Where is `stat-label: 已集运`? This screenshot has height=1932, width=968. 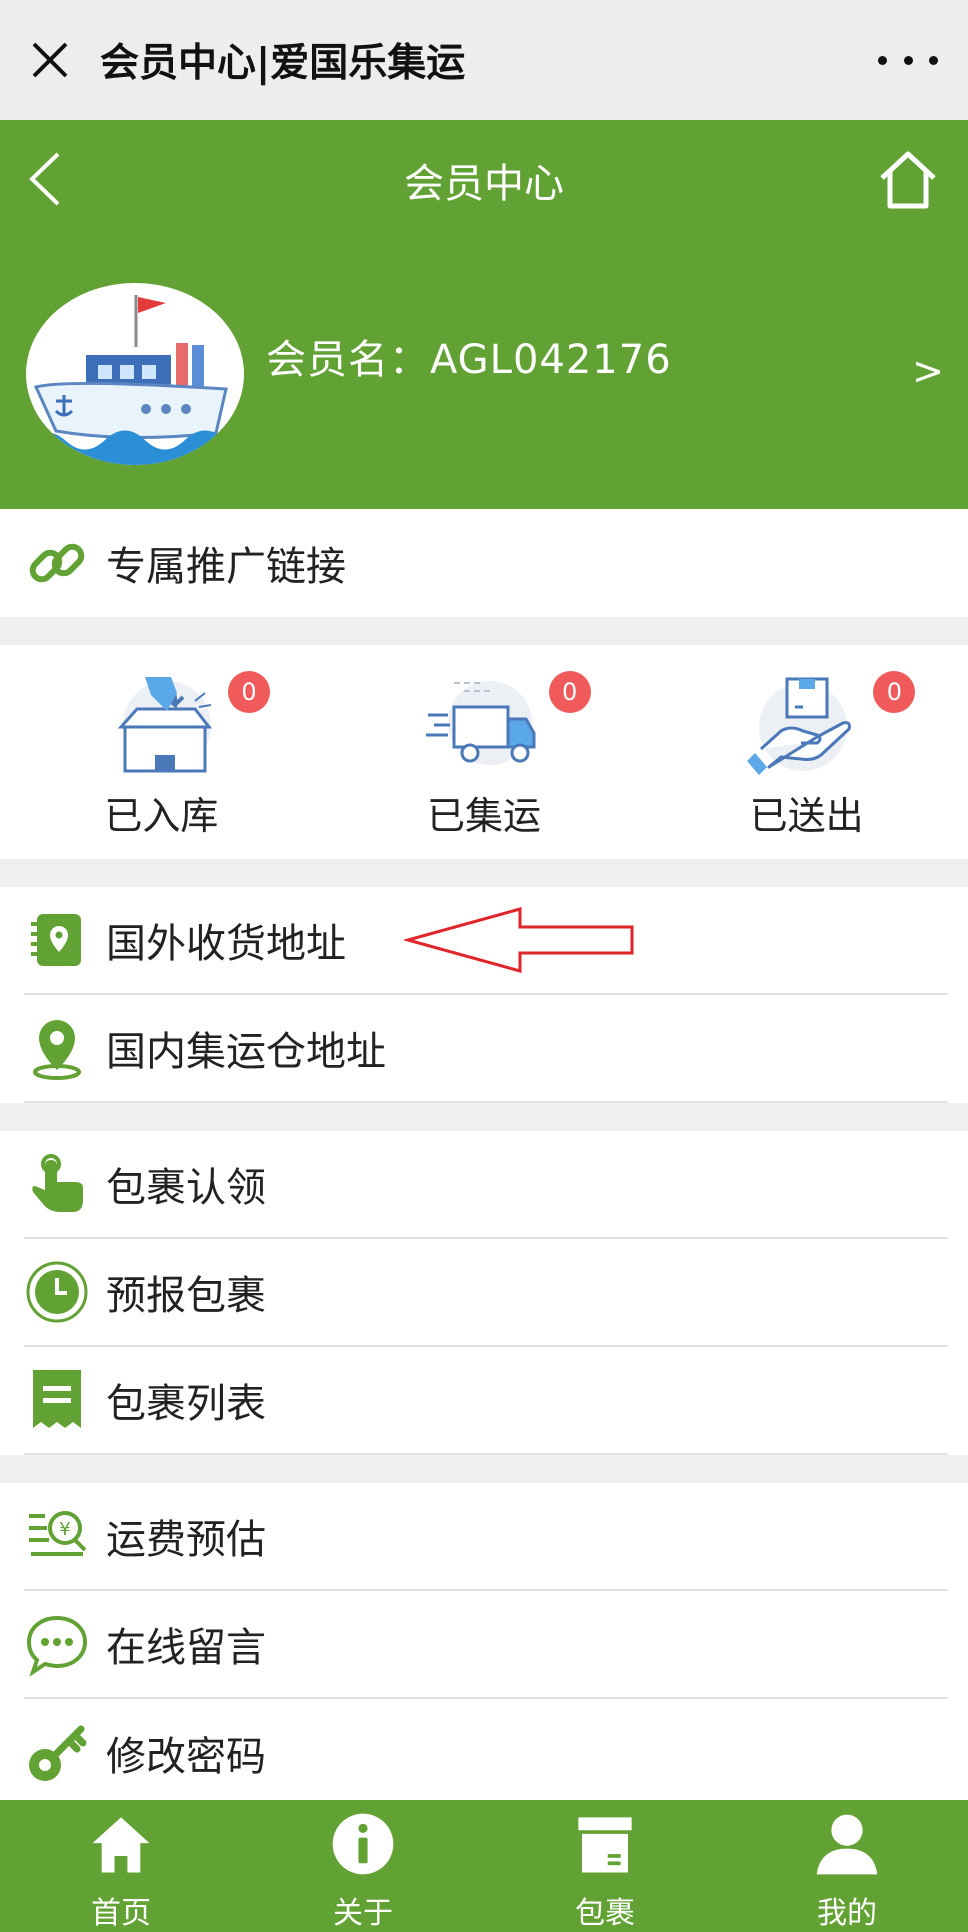 stat-label: 已集运 is located at coordinates (484, 816).